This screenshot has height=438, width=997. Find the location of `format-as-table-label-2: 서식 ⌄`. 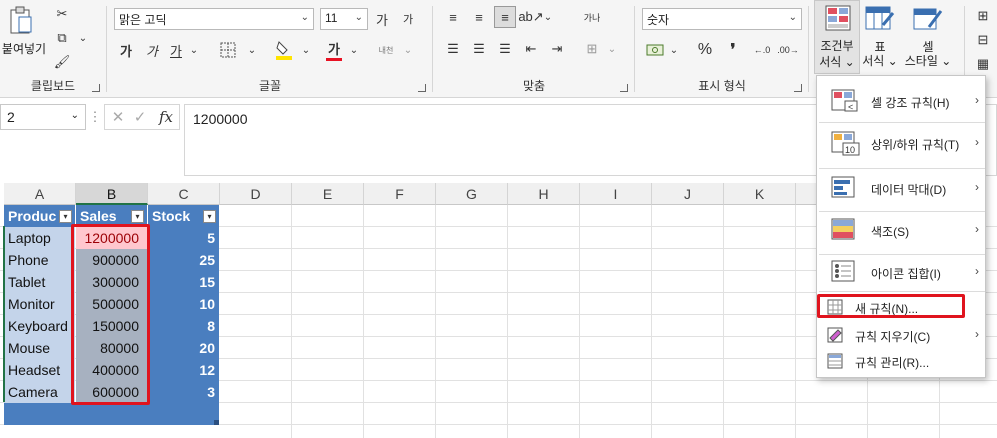

format-as-table-label-2: 서식 ⌄ is located at coordinates (880, 60).